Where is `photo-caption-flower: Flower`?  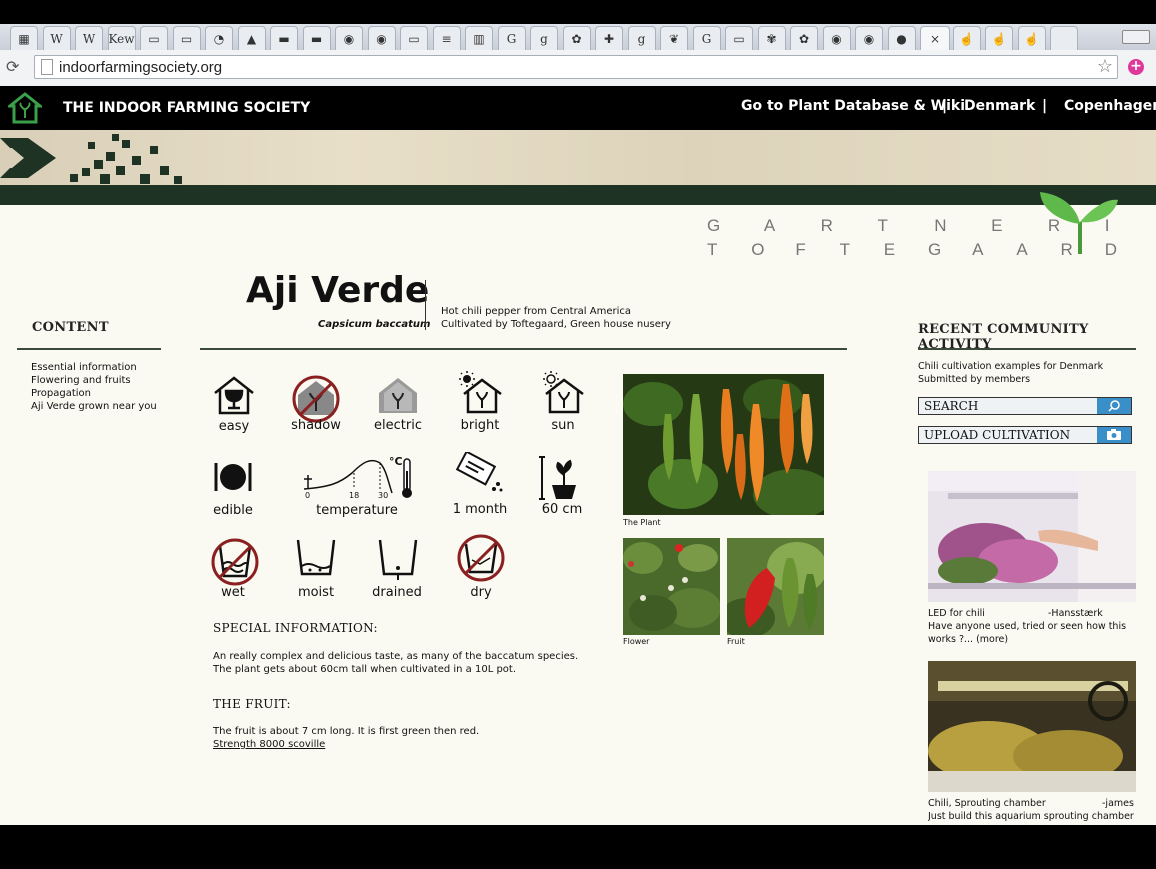
photo-caption-flower: Flower is located at coordinates (636, 641).